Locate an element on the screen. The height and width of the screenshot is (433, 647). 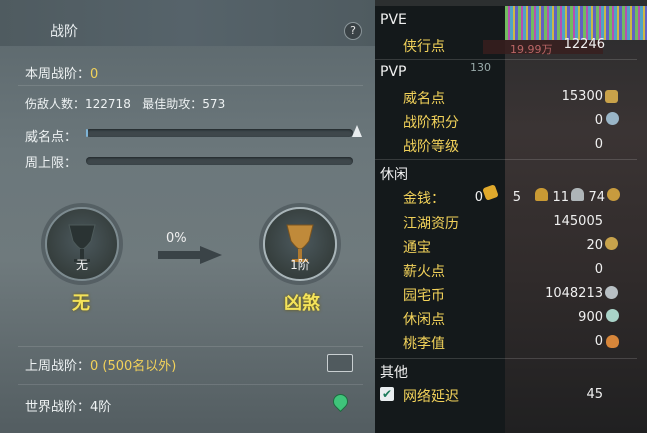
current-rank-level: 无 is located at coordinates (81, 265).